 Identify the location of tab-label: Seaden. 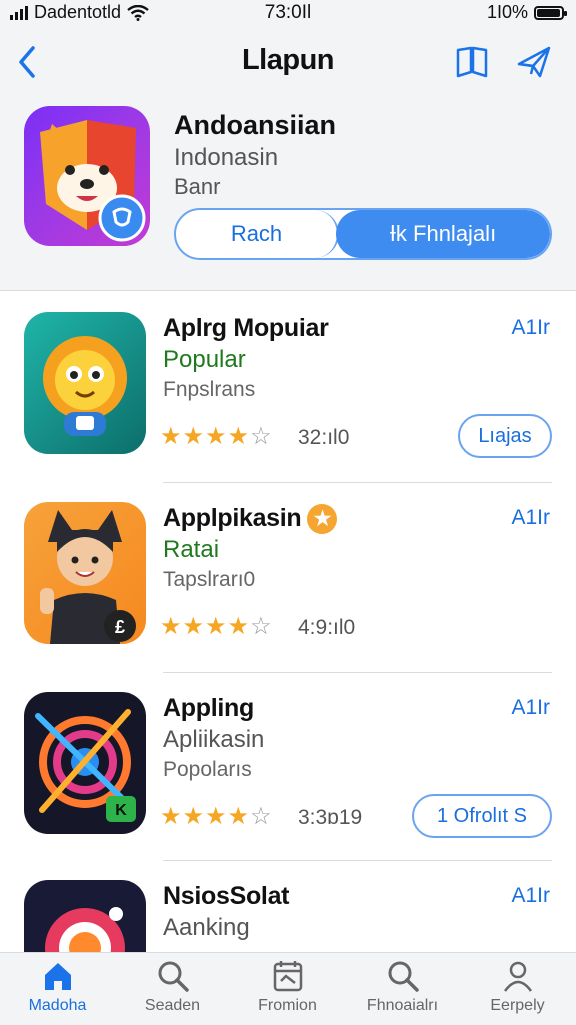
(172, 1005).